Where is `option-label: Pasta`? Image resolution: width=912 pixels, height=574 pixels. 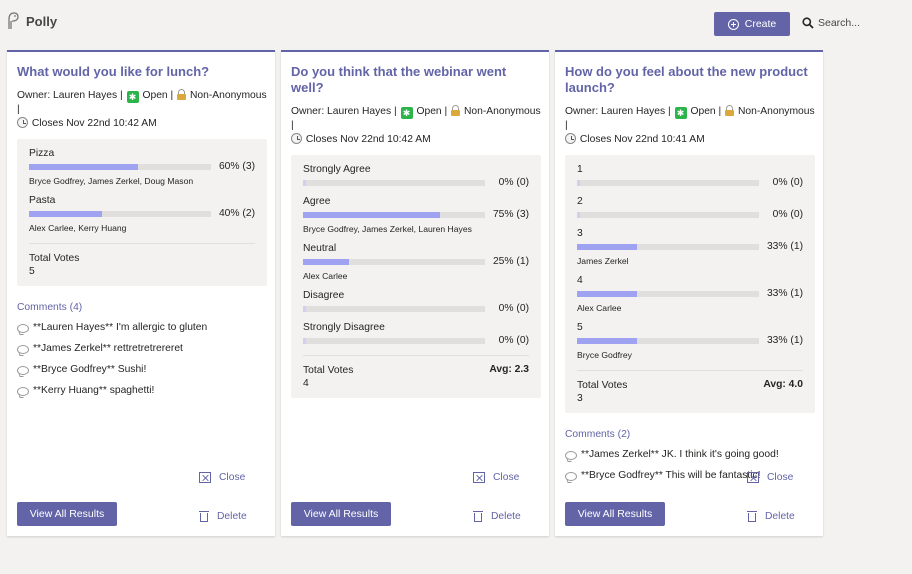
option-label: Pasta is located at coordinates (42, 200).